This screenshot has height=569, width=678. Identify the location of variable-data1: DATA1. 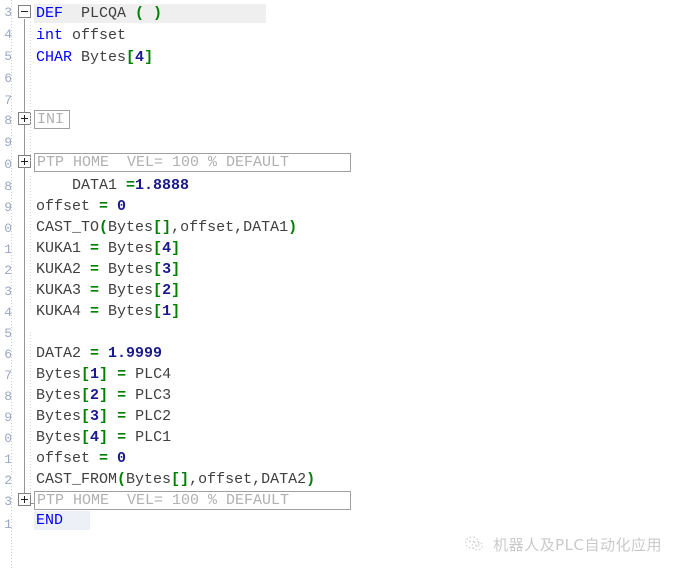
(81, 185).